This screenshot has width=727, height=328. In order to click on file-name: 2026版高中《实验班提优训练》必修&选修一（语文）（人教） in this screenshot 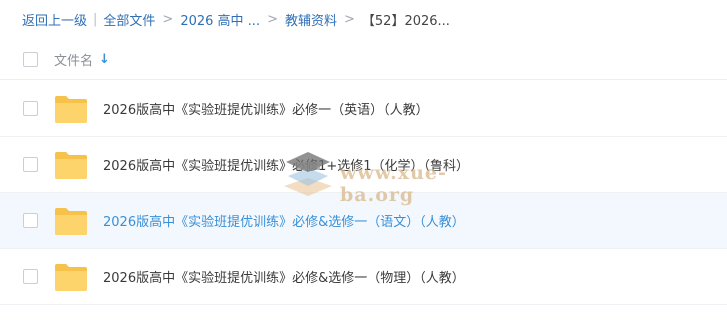, I will do `click(284, 220)`.